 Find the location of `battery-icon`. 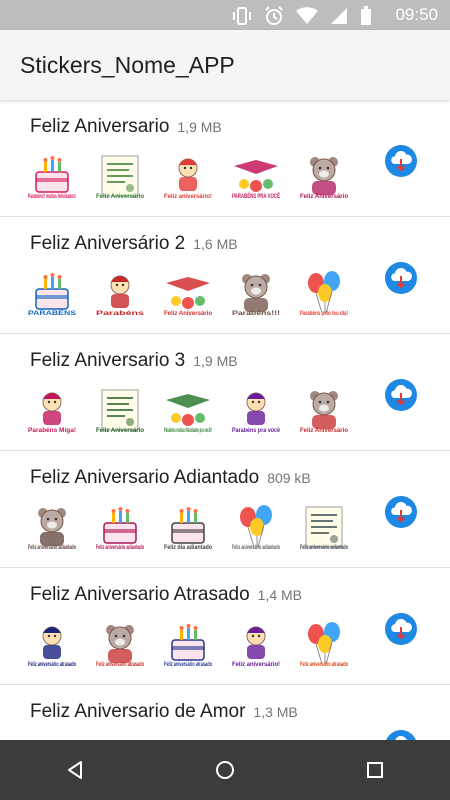

battery-icon is located at coordinates (366, 15).